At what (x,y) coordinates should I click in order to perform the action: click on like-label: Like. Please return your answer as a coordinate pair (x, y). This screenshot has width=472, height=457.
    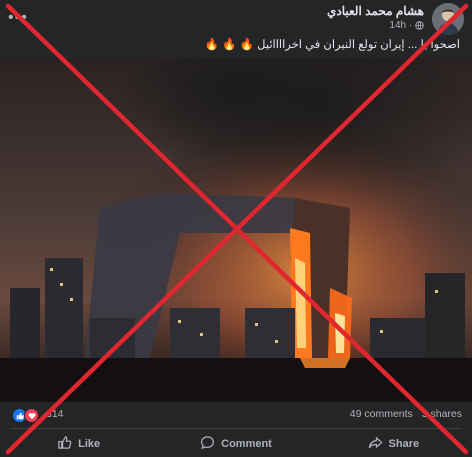
    Looking at the image, I should click on (89, 443).